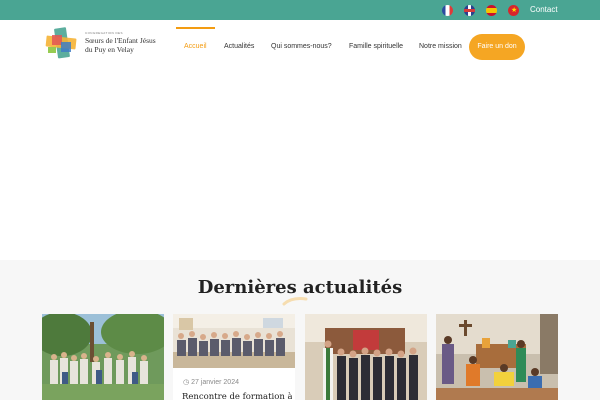 This screenshot has width=600, height=400. I want to click on brand-name-line1: Sœurs de l'Enfant Jésus, so click(120, 40).